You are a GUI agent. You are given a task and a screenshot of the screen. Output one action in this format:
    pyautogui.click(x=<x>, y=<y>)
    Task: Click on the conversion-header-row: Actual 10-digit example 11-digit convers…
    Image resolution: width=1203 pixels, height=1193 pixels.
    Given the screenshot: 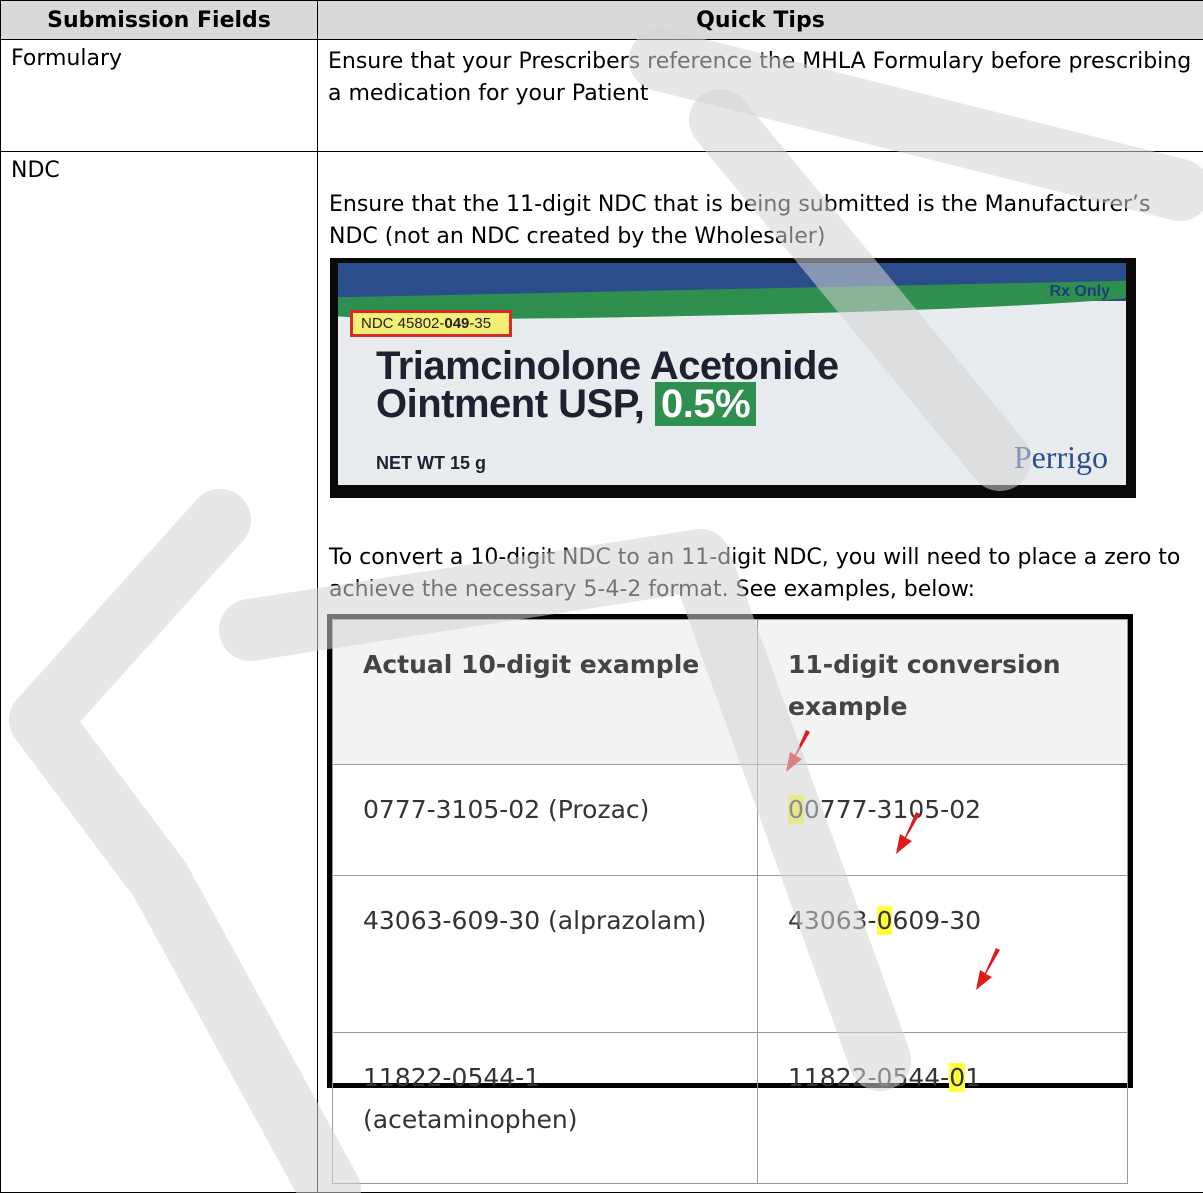 What is the action you would take?
    pyautogui.click(x=730, y=692)
    